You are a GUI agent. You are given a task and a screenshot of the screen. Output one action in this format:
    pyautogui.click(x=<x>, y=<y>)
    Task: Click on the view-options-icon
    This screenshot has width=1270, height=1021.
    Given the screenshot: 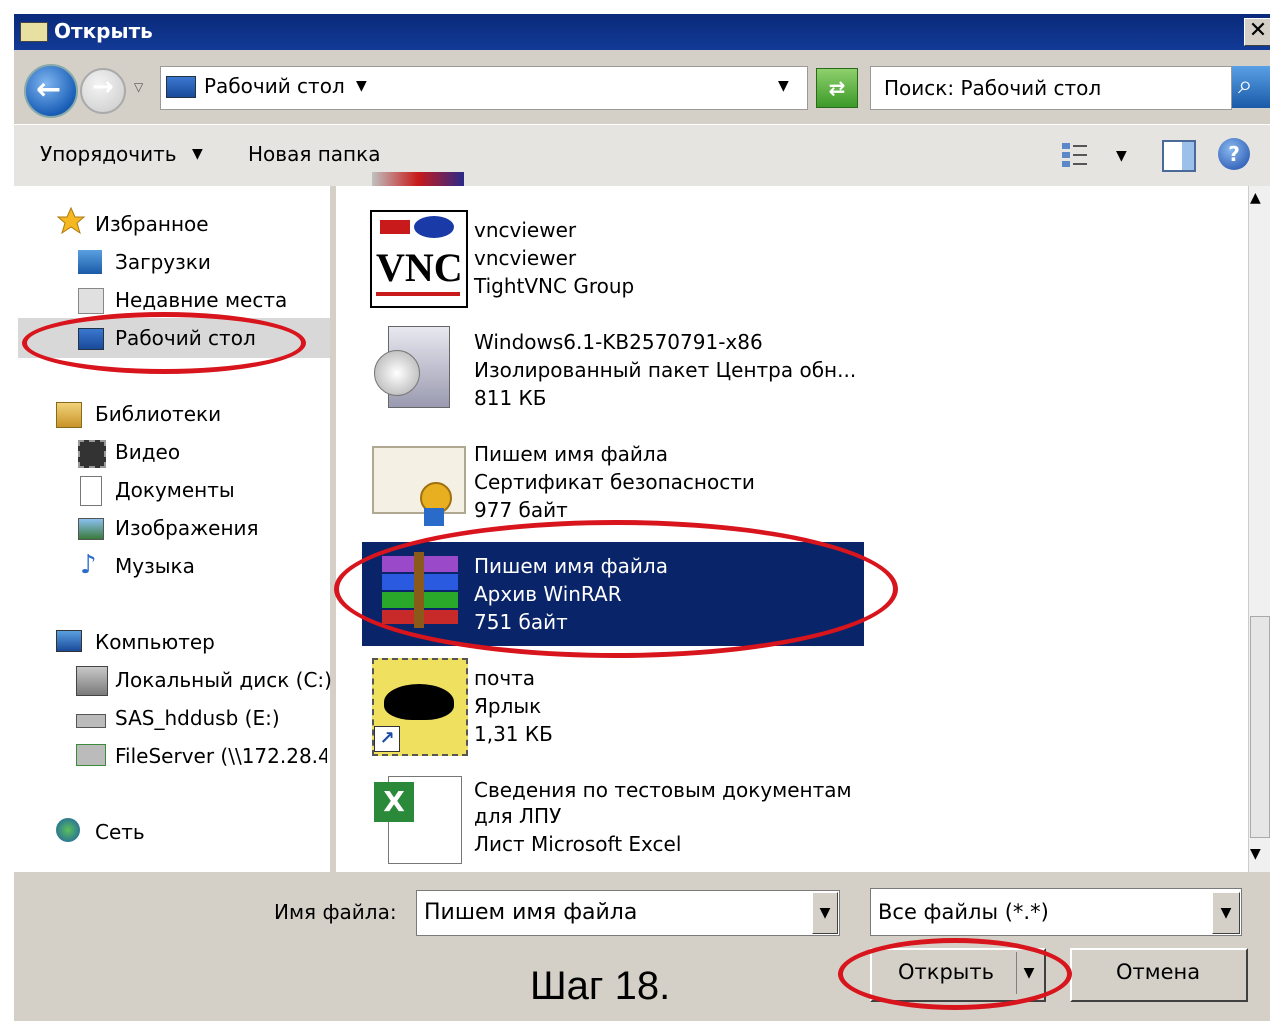 What is the action you would take?
    pyautogui.click(x=1075, y=155)
    